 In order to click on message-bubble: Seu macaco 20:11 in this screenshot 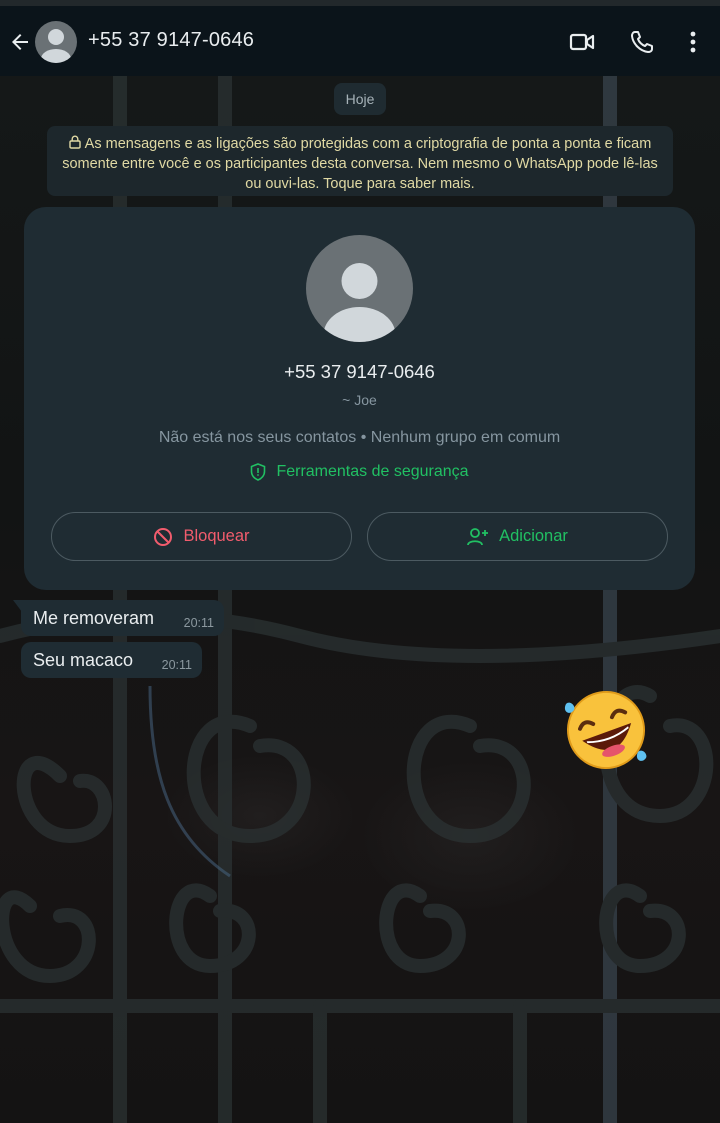, I will do `click(111, 660)`.